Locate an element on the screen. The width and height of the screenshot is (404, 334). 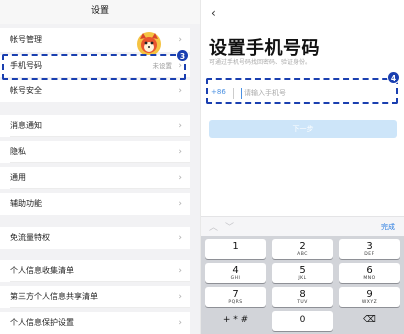
key-letters: DEF is located at coordinates (369, 254).